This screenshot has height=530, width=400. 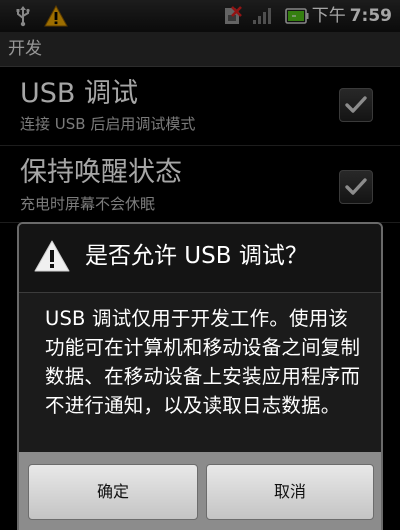 I want to click on cancel-button: 取消, so click(x=290, y=492).